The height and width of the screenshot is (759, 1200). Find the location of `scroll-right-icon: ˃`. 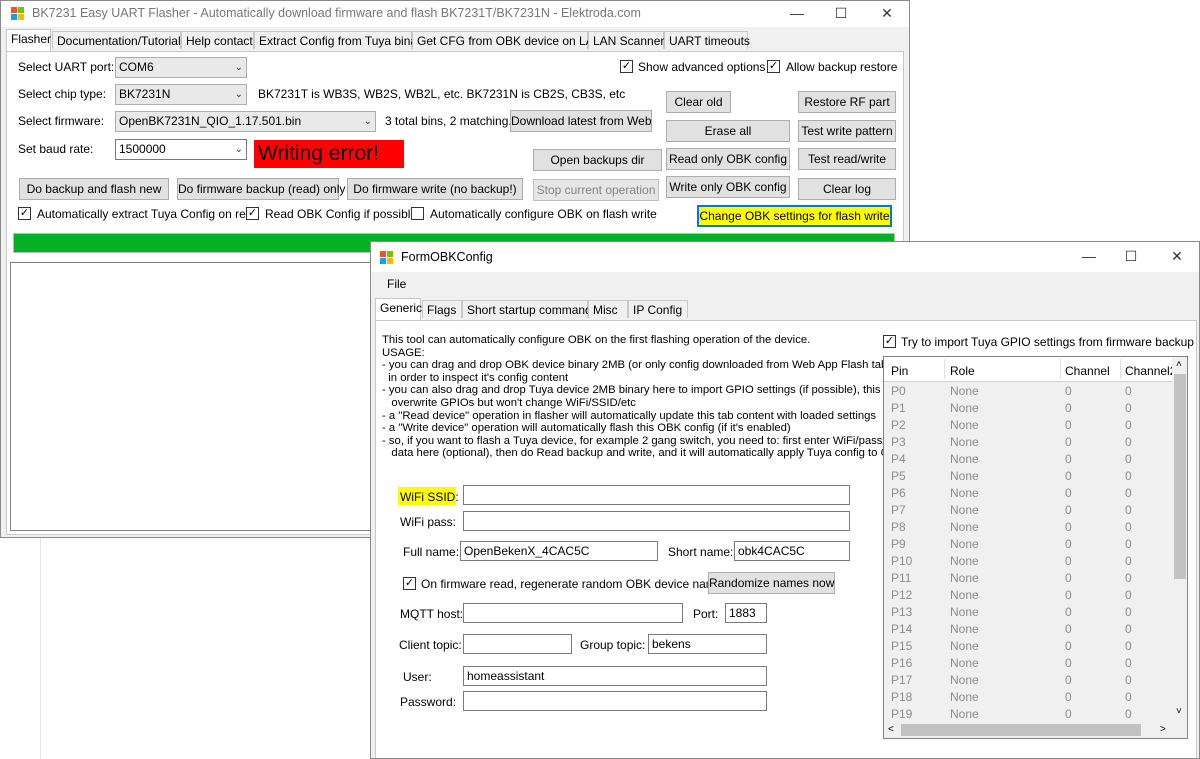

scroll-right-icon: ˃ is located at coordinates (1163, 729).